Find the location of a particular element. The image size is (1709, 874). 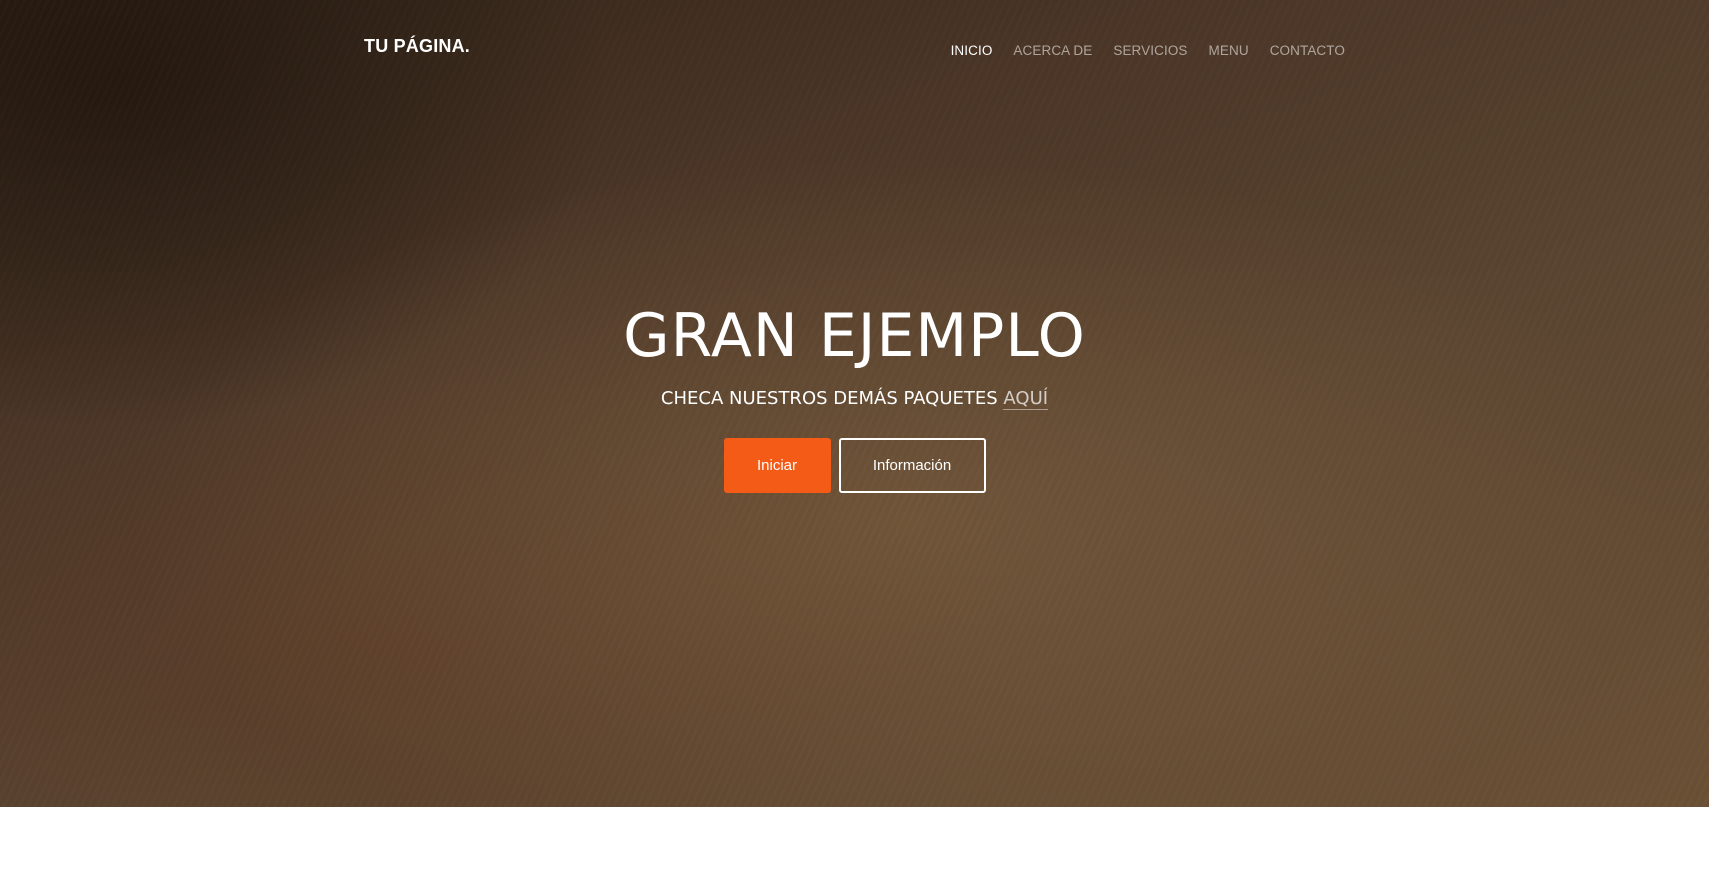

nav-link-menu: MENU is located at coordinates (1229, 50).